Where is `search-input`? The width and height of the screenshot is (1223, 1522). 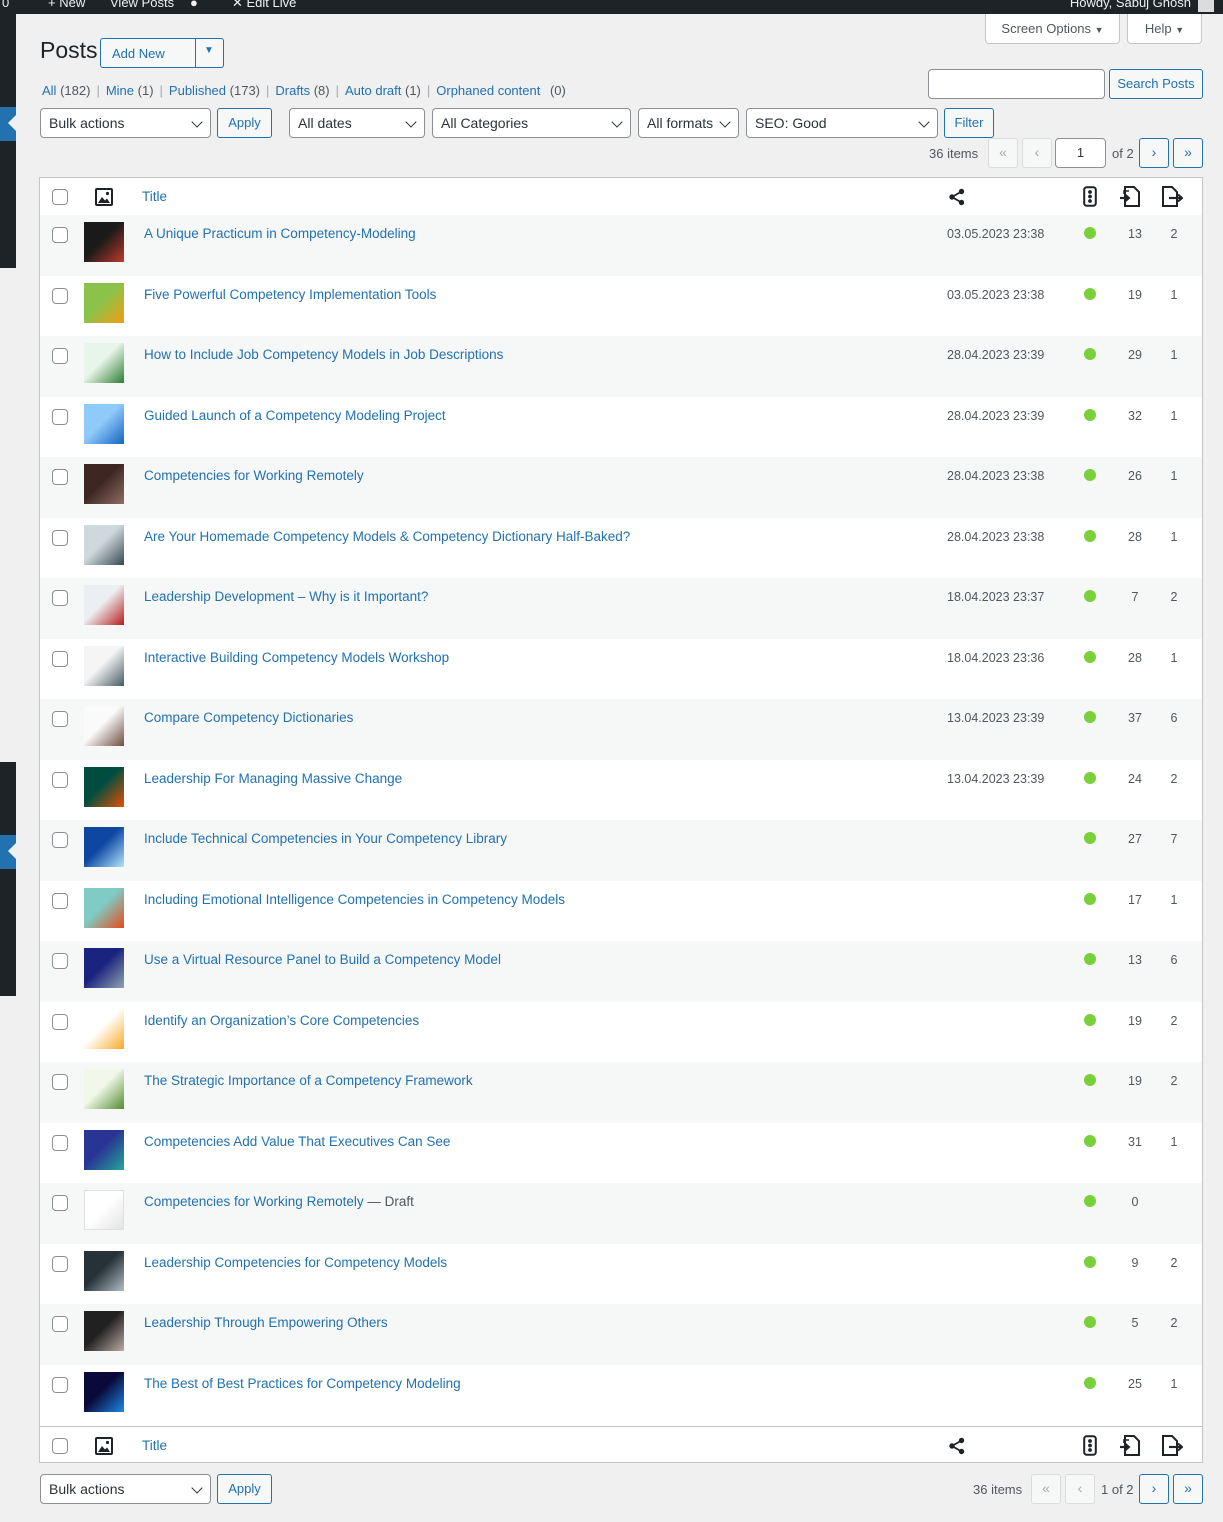
search-input is located at coordinates (1016, 84).